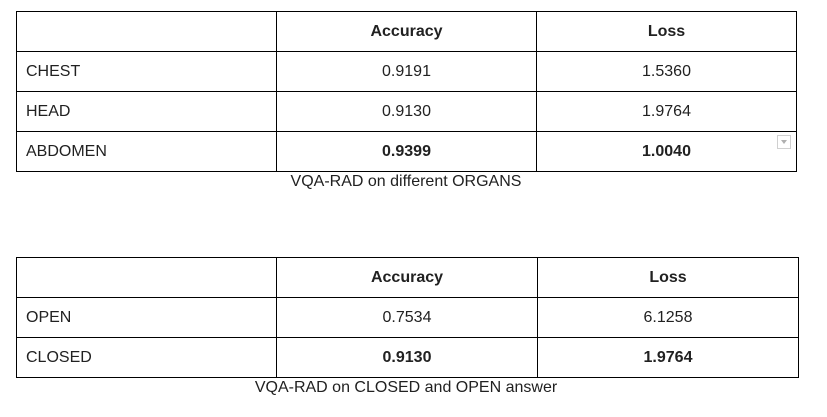  Describe the element at coordinates (668, 317) in the screenshot. I see `loss-value: 6.1258` at that location.